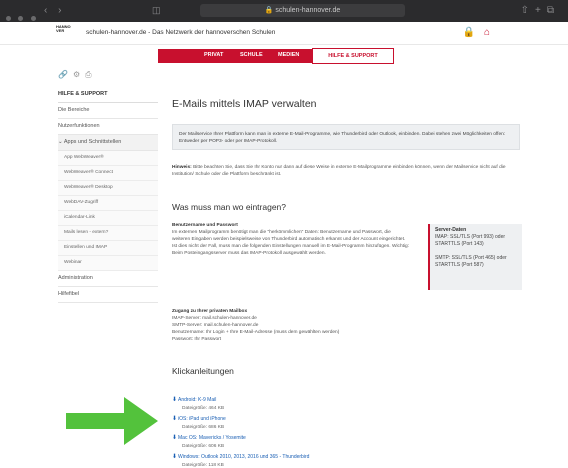 This screenshot has height=468, width=568. What do you see at coordinates (276, 56) in the screenshot?
I see `main-navigation: PRIVAT SCHULE MEDIEN HILFE & SUPPORT` at bounding box center [276, 56].